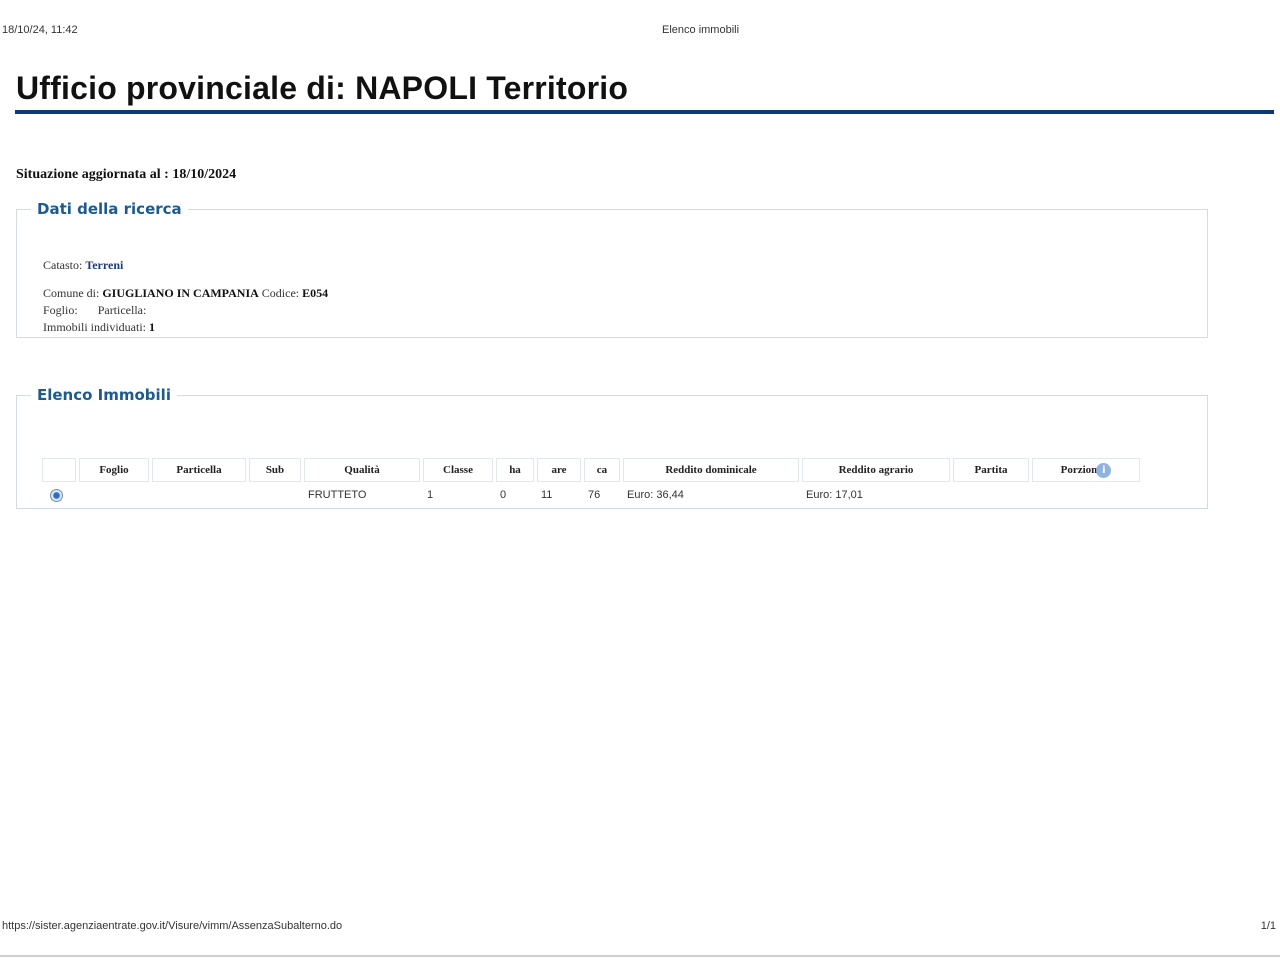 The height and width of the screenshot is (960, 1280). Describe the element at coordinates (122, 310) in the screenshot. I see `particella-label: Particella:` at that location.